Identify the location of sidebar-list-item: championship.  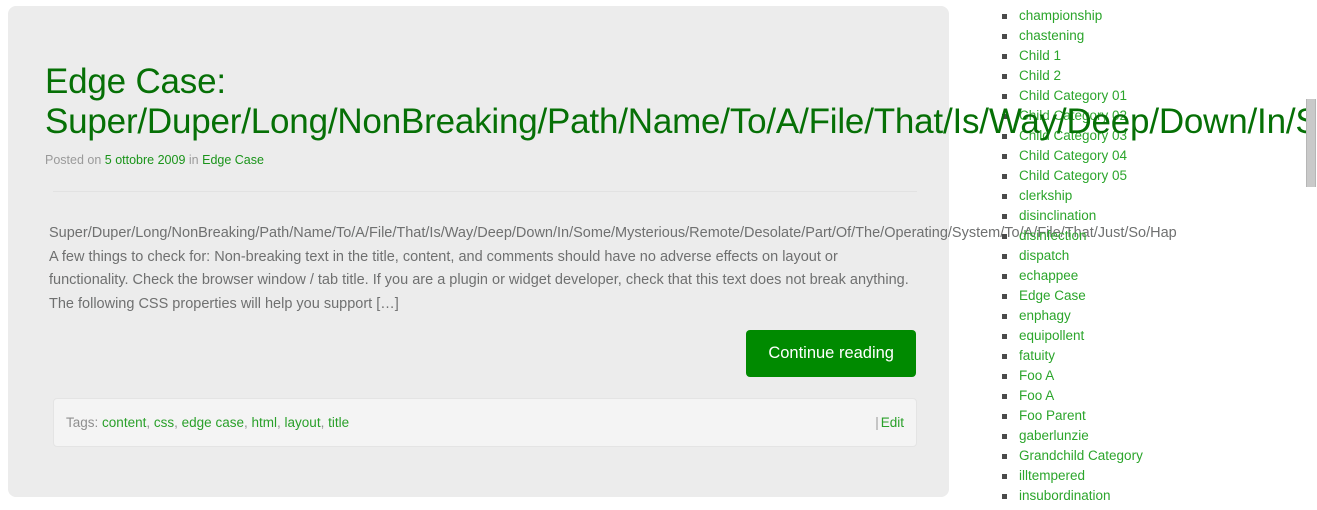
(1151, 16).